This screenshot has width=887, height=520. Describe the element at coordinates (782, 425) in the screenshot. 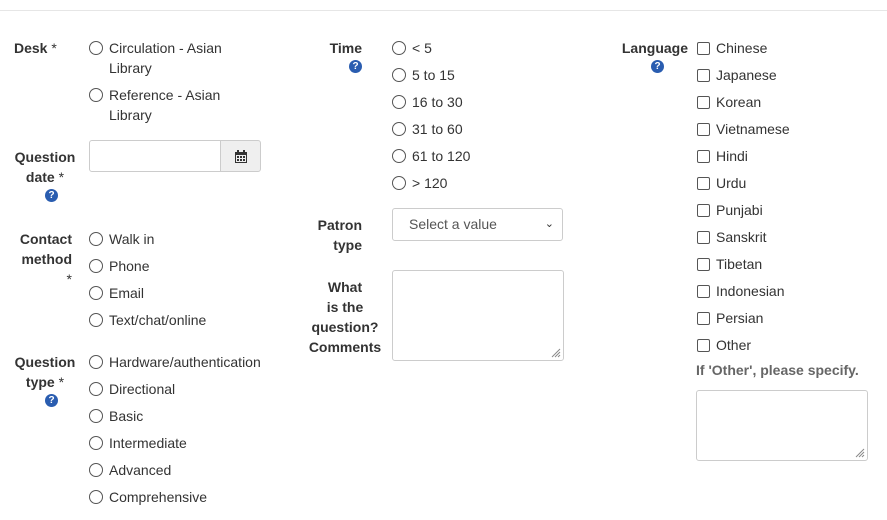

I see `other-language-textarea` at that location.